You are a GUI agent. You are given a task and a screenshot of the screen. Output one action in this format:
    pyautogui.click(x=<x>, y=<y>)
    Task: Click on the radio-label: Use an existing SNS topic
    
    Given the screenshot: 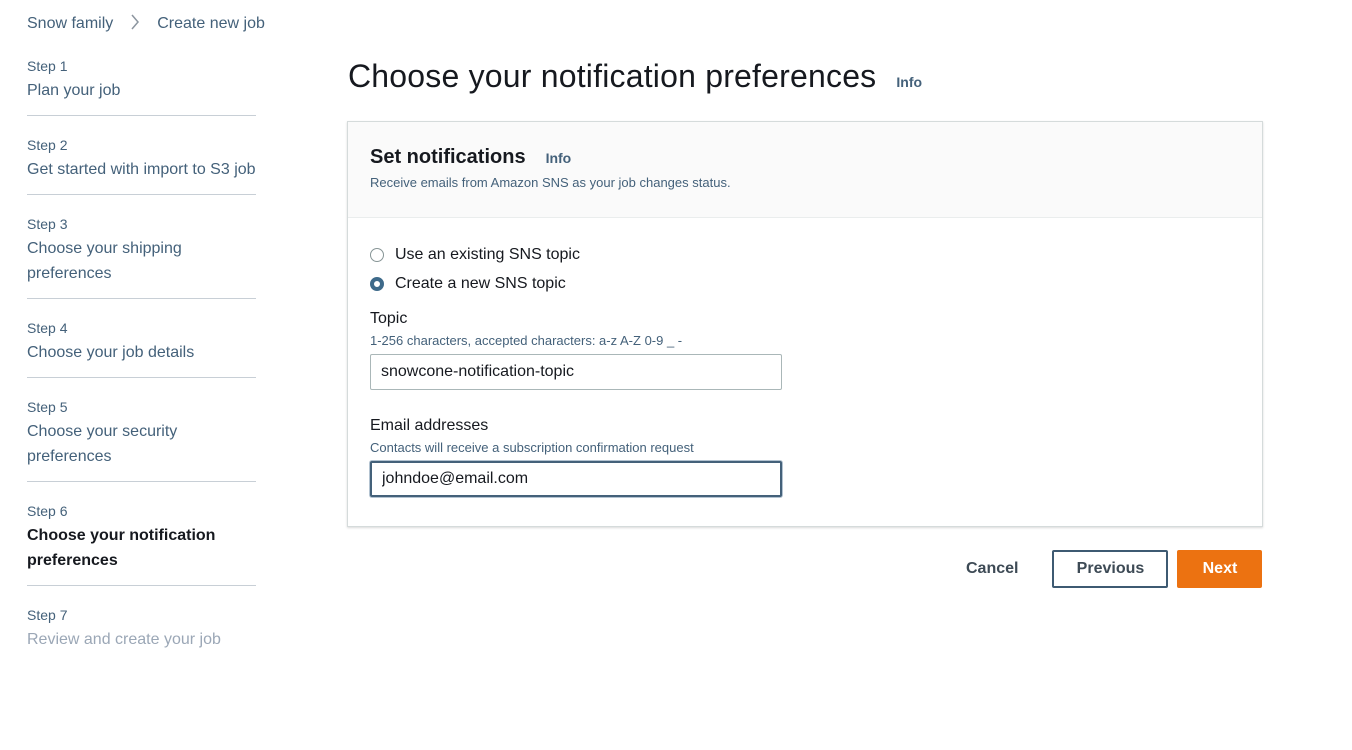 What is the action you would take?
    pyautogui.click(x=487, y=254)
    